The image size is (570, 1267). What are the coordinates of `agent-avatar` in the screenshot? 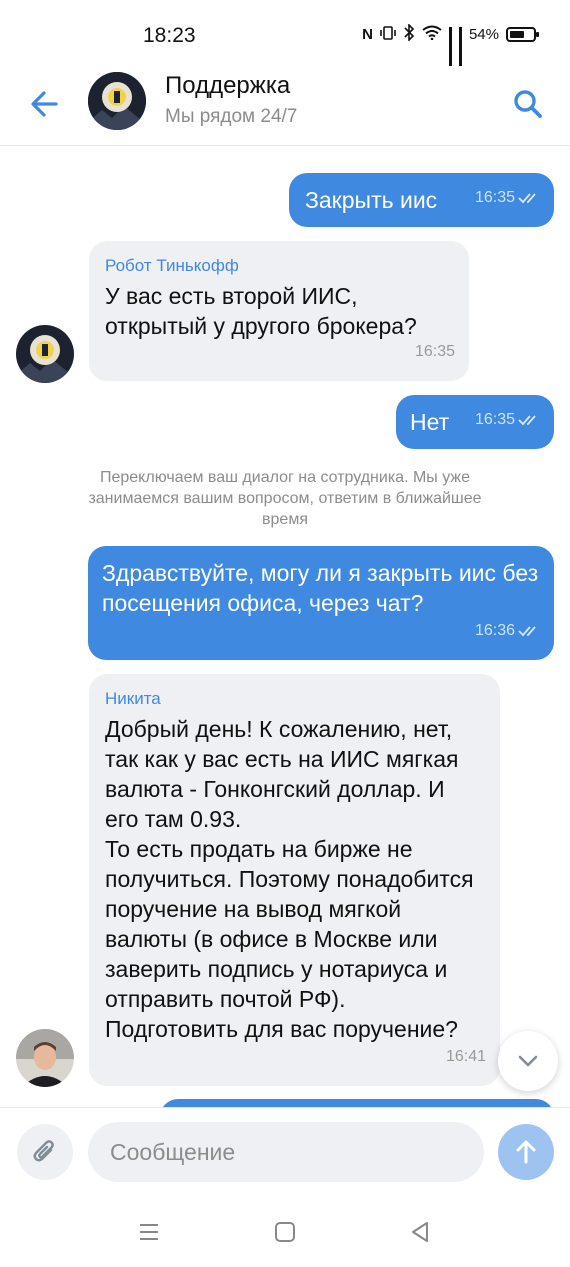 It's located at (45, 1058).